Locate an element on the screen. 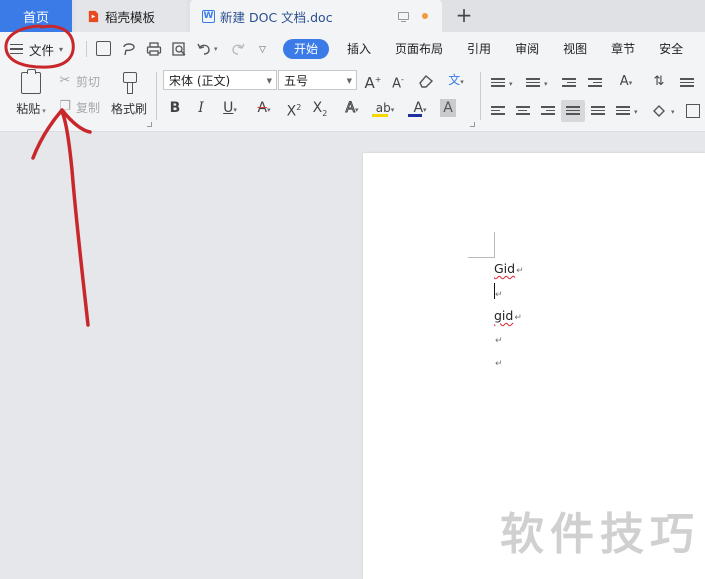 This screenshot has height=579, width=705. clipboard-icon is located at coordinates (31, 81).